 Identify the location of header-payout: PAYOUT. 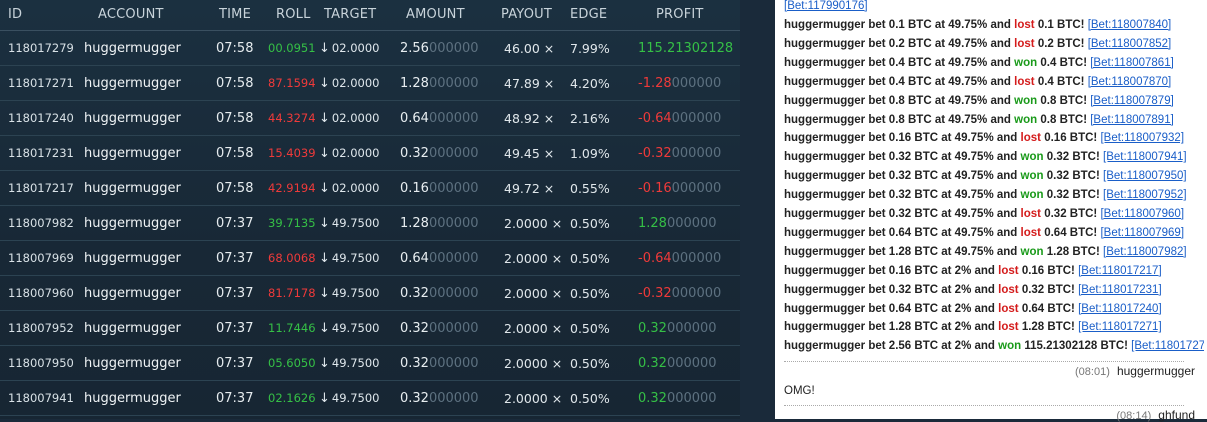
(526, 14).